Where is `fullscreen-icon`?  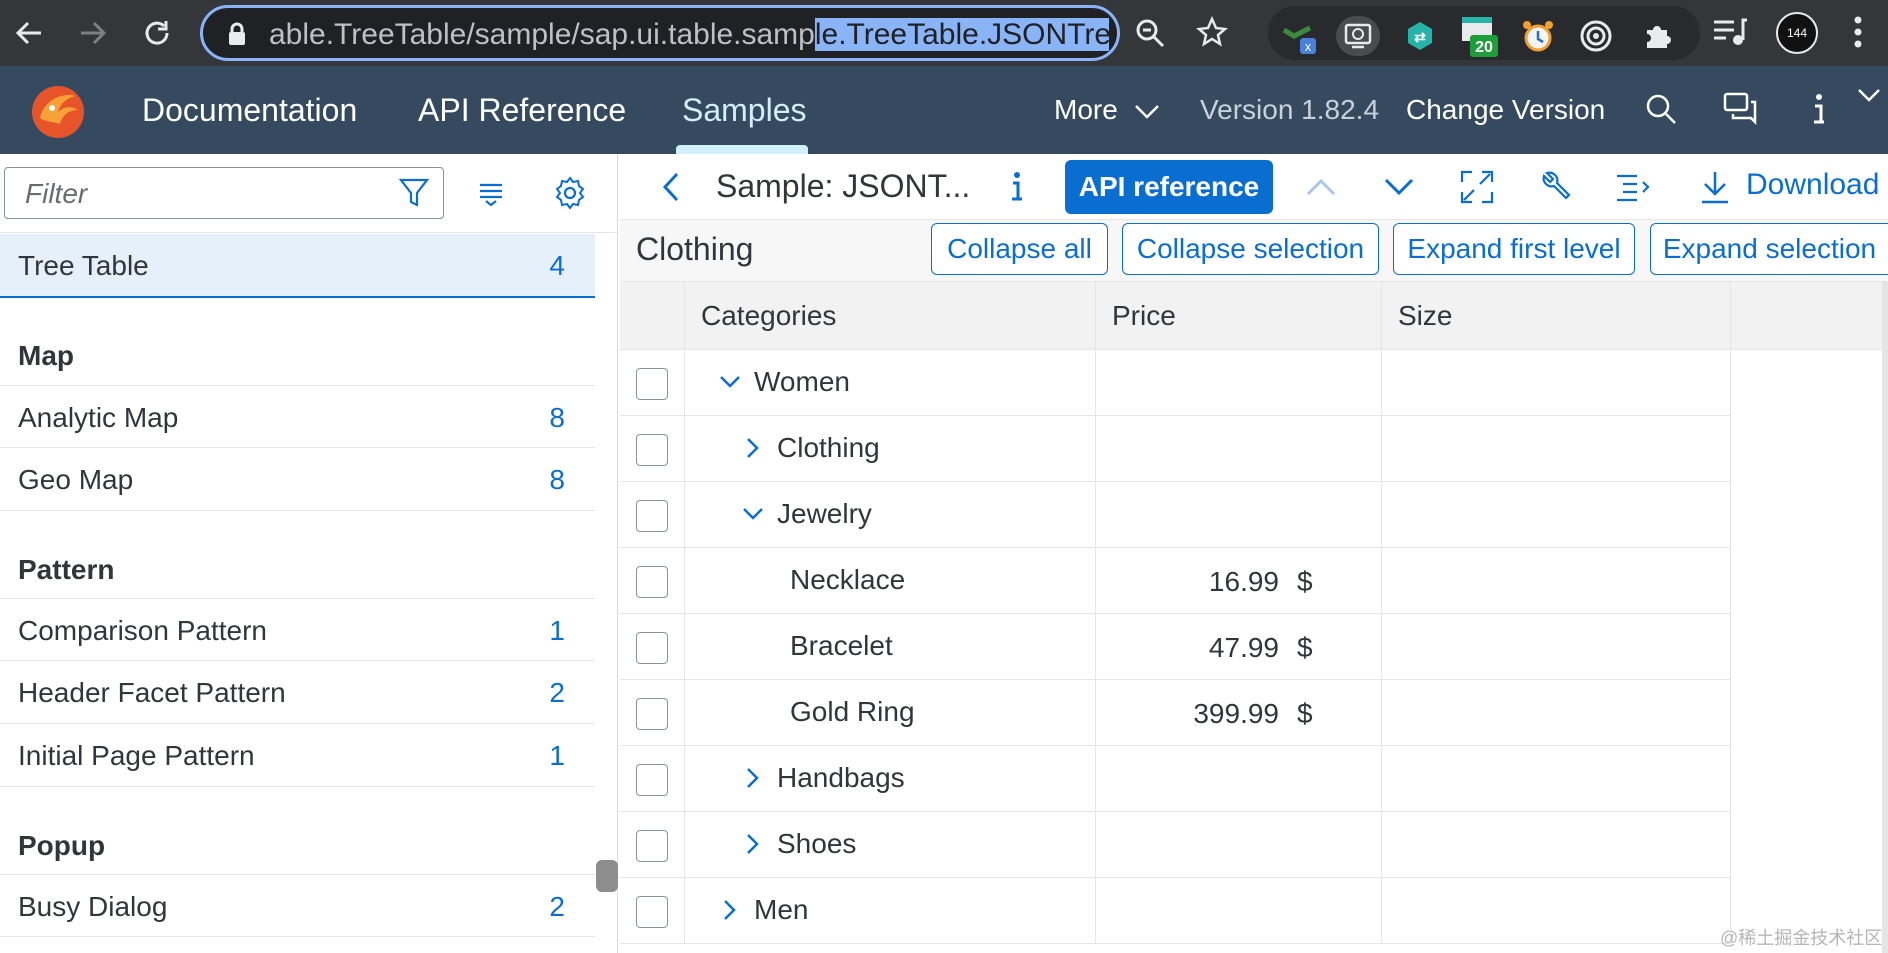
fullscreen-icon is located at coordinates (1477, 187).